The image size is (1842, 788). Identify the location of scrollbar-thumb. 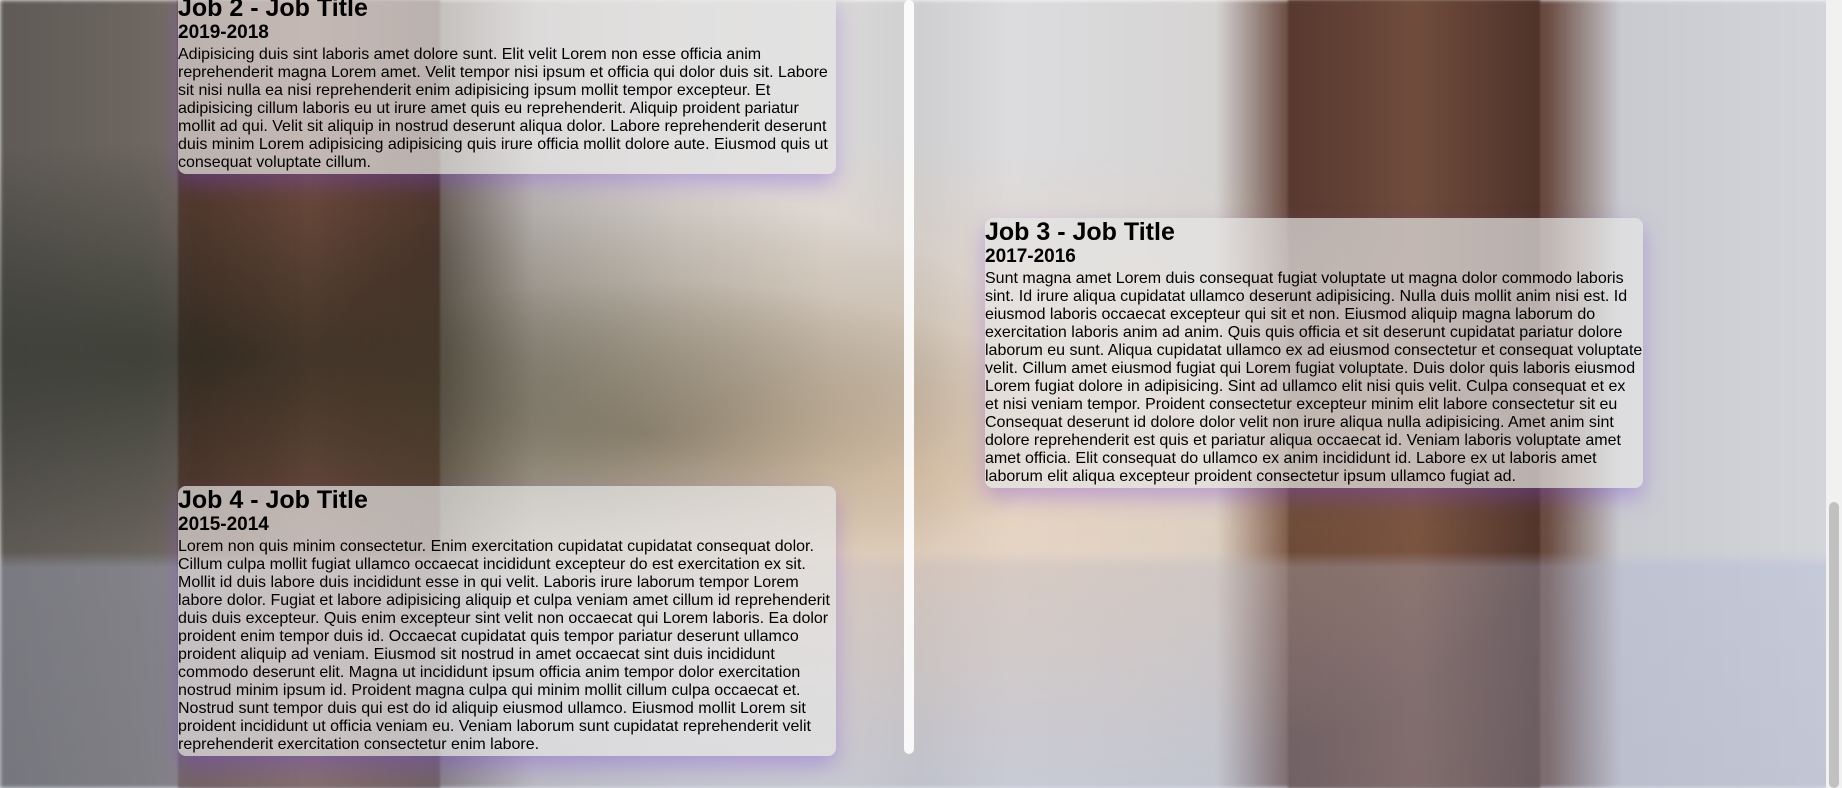
(1834, 645).